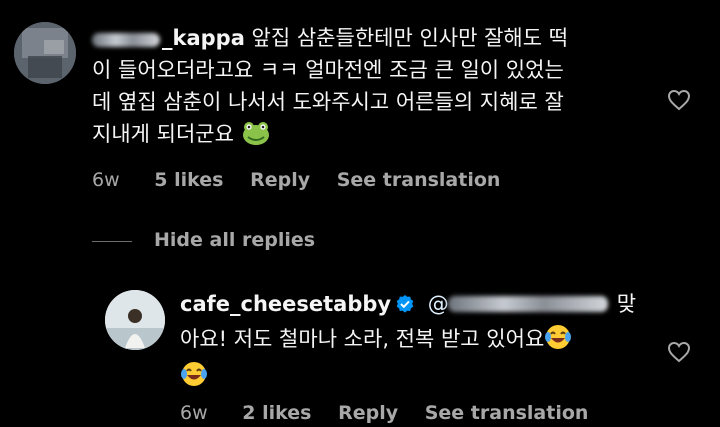 This screenshot has width=720, height=427. I want to click on comment-text-line-3: 데 옆집 삼춘이 나서서 도와주시고 어른들의 지혜로 잘, so click(328, 102).